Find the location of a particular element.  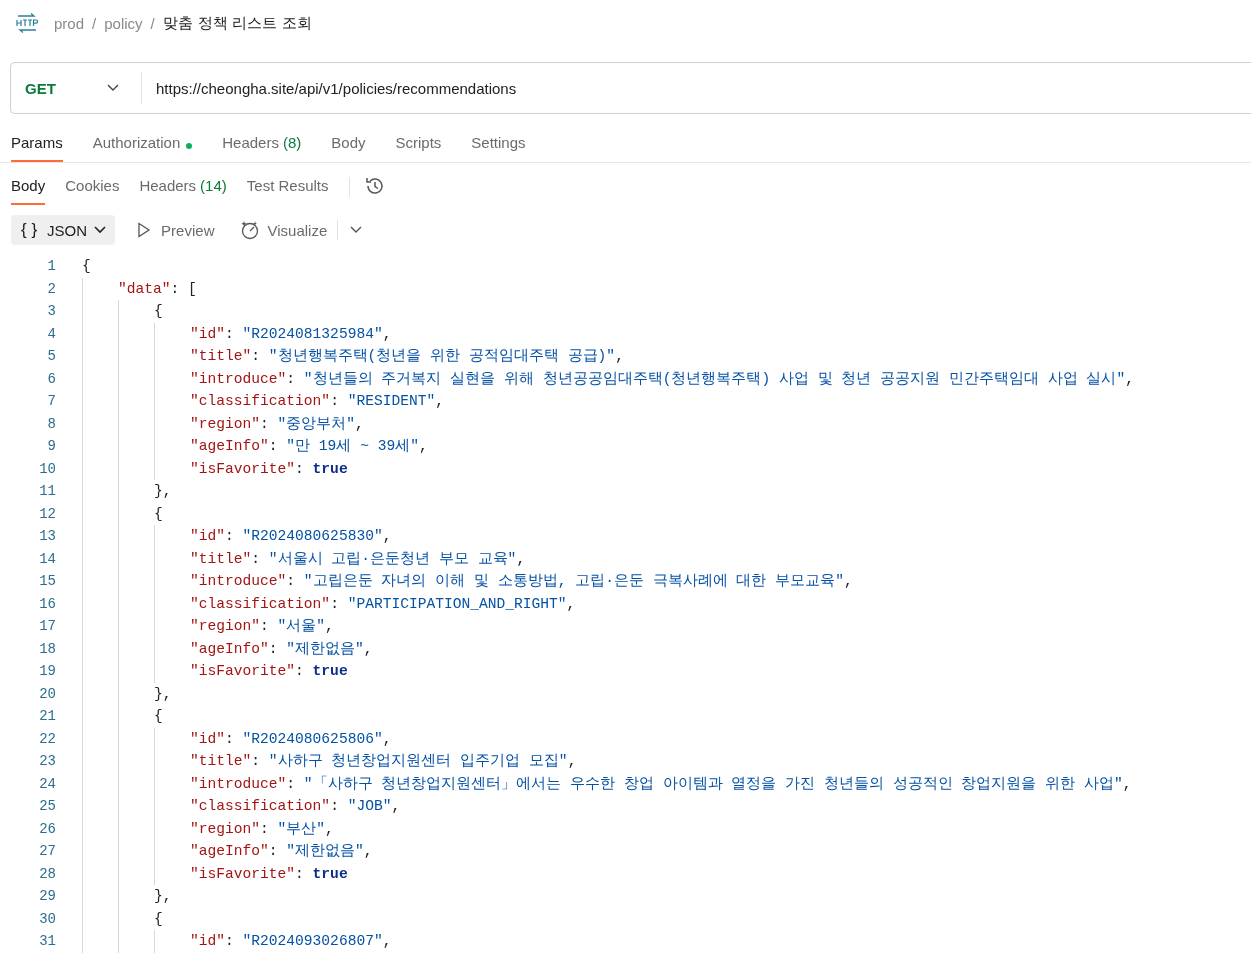

tab: Headers (14) is located at coordinates (183, 189).